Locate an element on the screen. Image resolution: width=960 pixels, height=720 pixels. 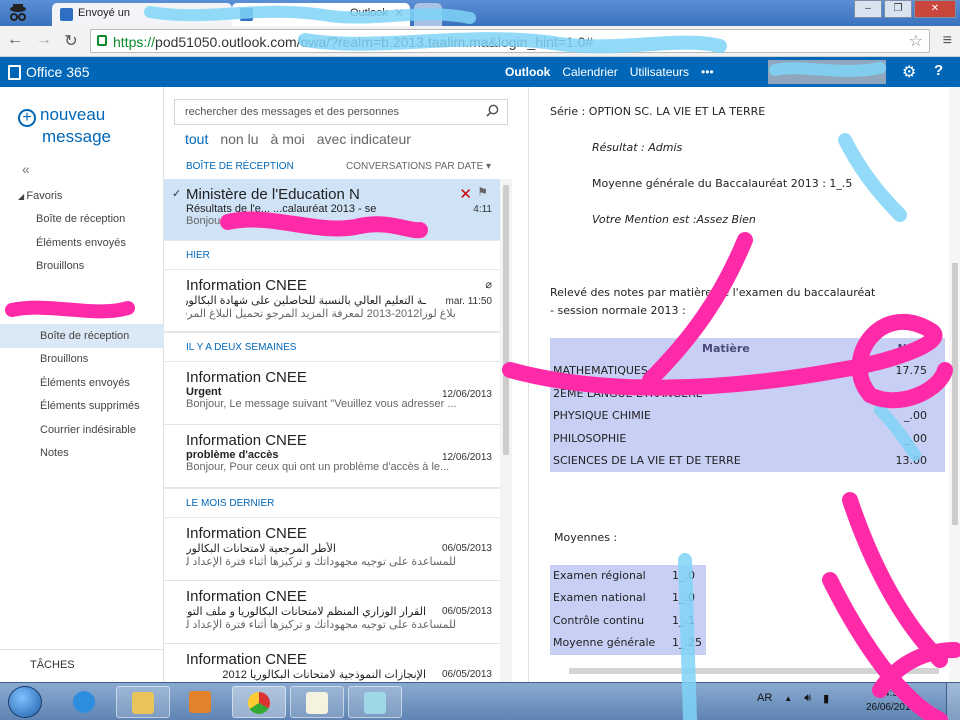
fav-inbox: Boîte de réception is located at coordinates (80, 219).